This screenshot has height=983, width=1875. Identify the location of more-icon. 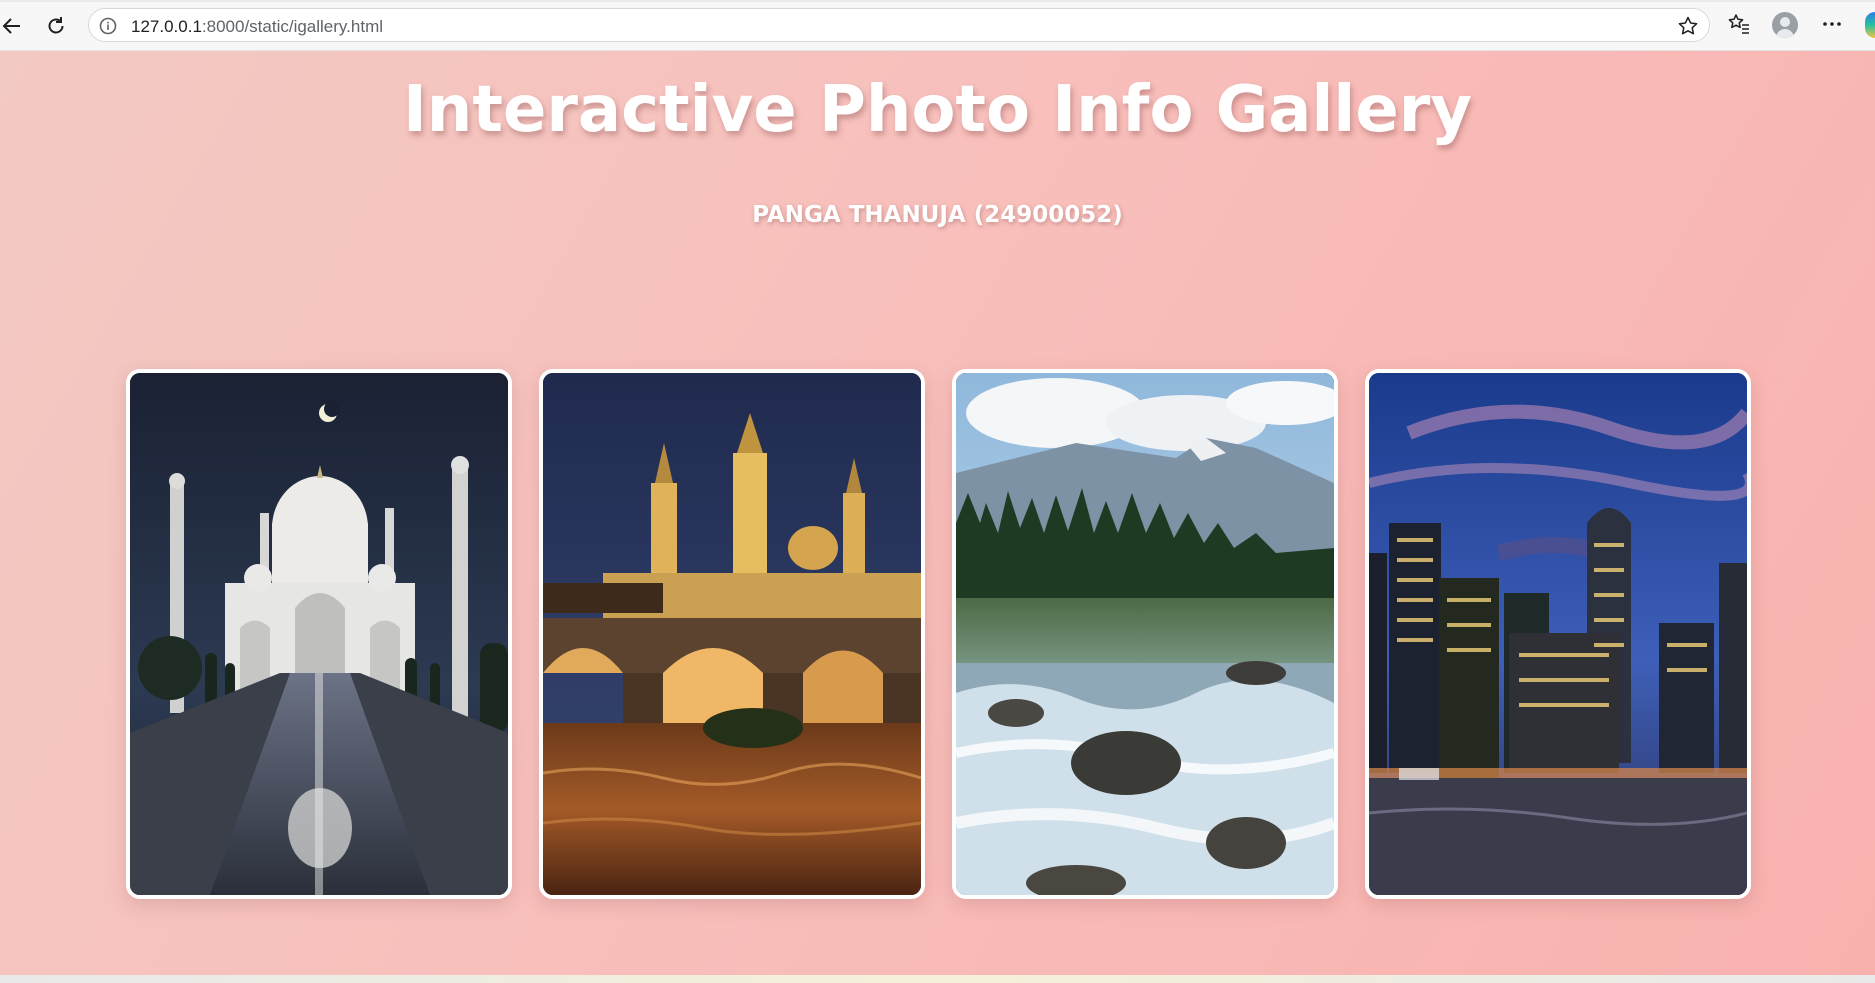
(1832, 26).